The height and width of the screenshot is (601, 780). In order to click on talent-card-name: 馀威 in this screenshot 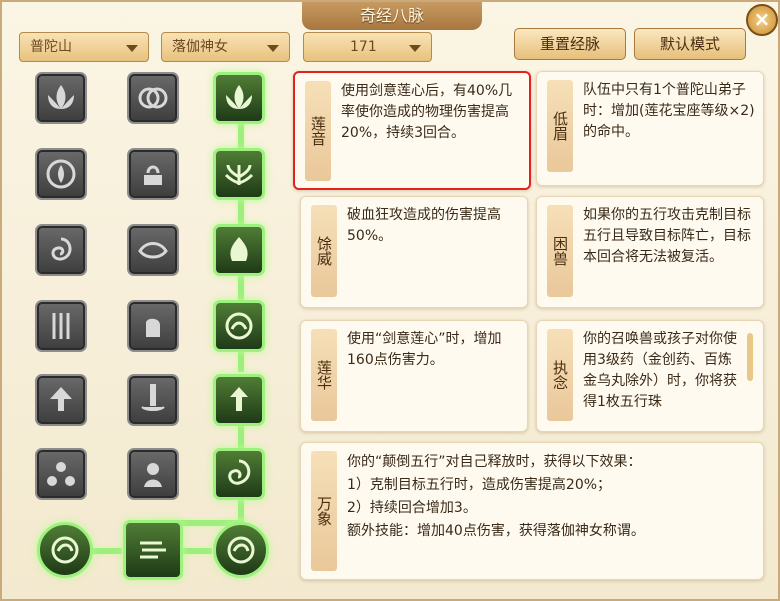, I will do `click(324, 251)`.